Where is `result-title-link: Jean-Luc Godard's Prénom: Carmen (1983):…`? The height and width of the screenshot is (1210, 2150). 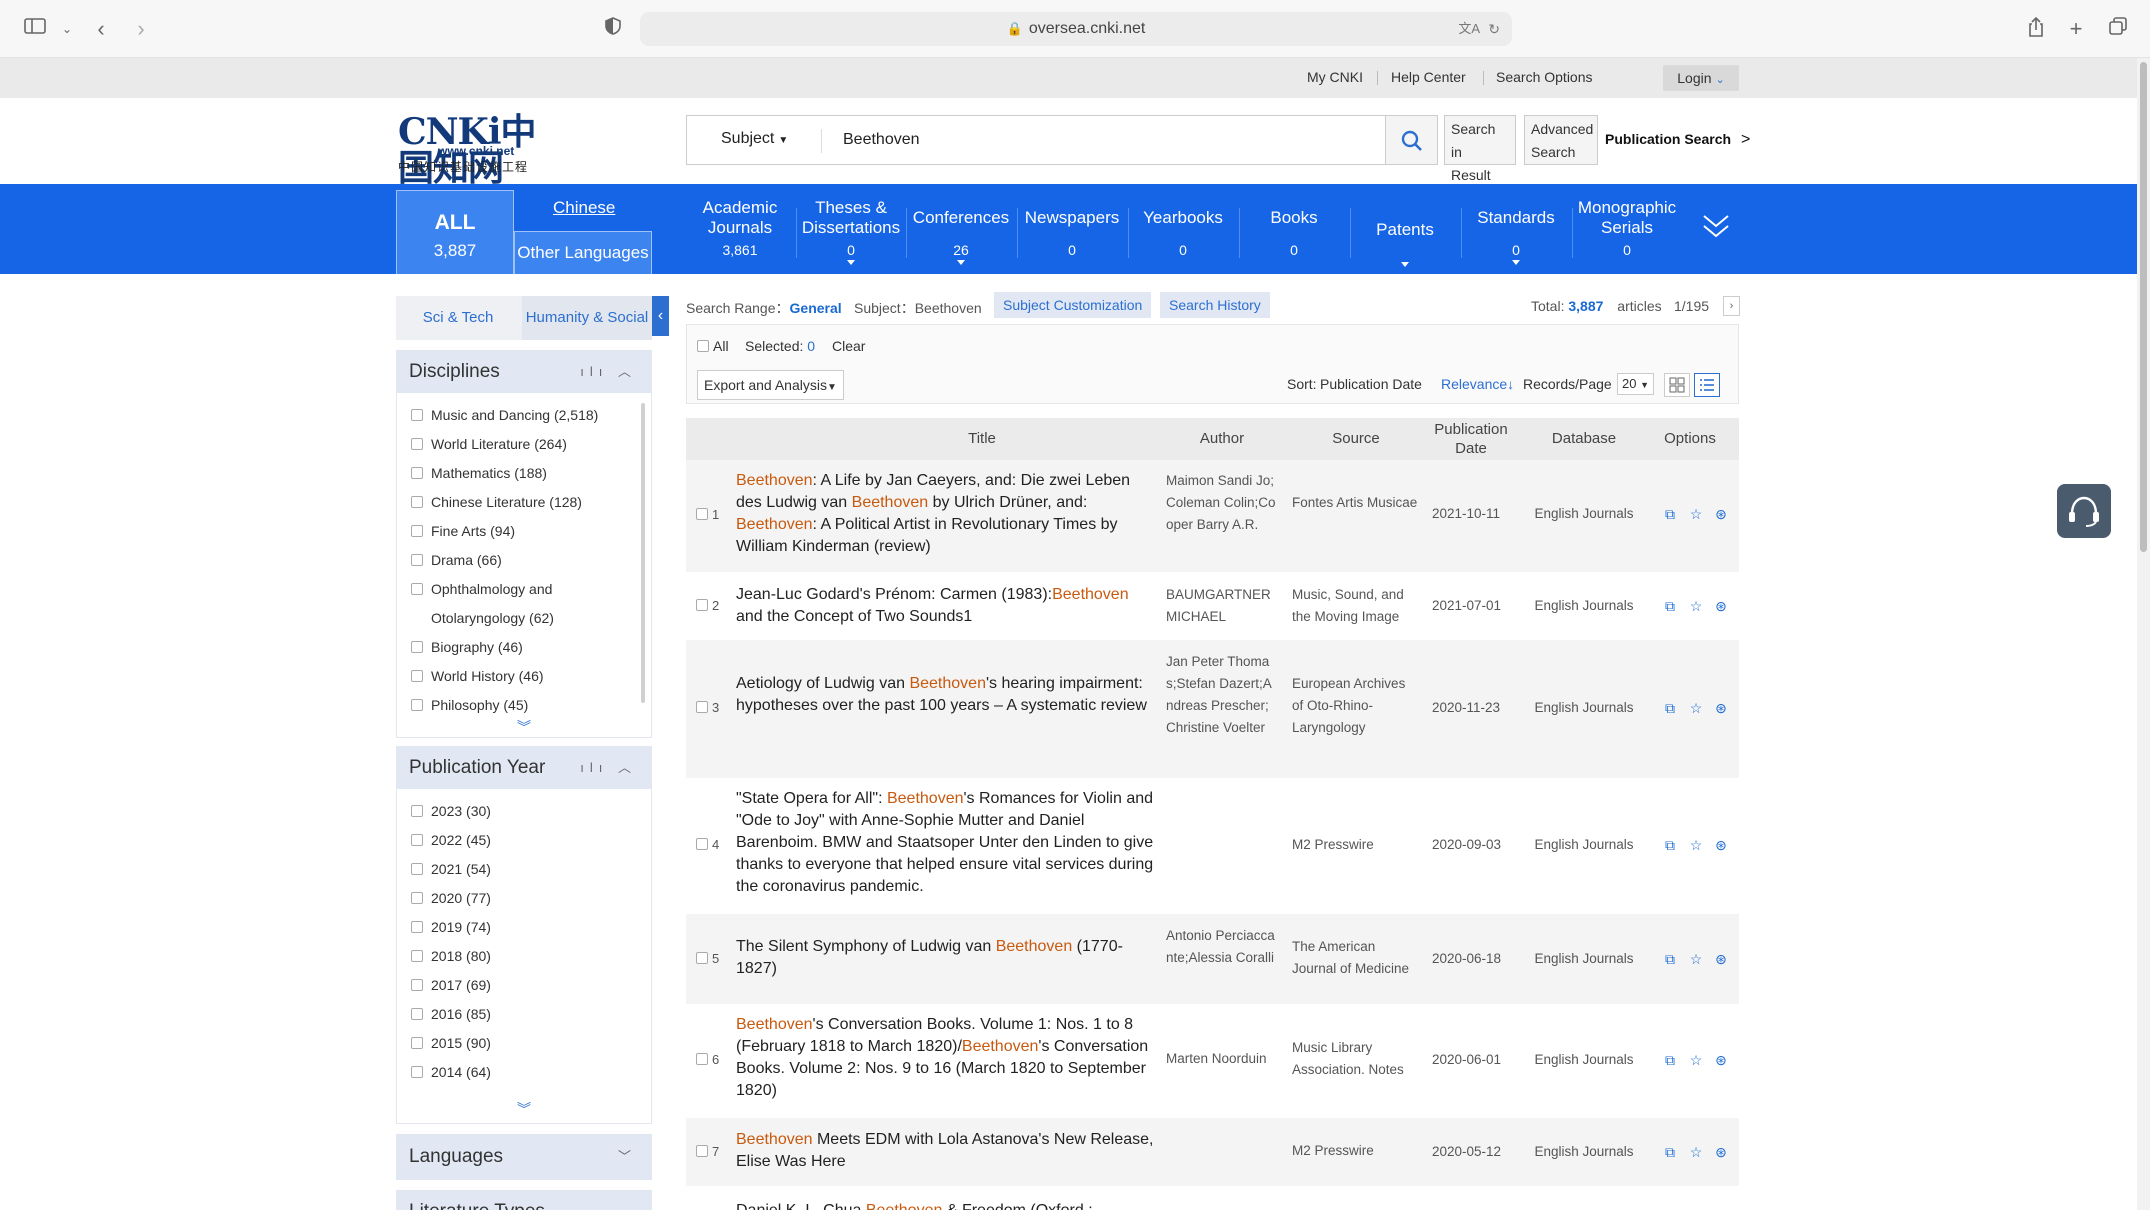 result-title-link: Jean-Luc Godard's Prénom: Carmen (1983):… is located at coordinates (946, 606).